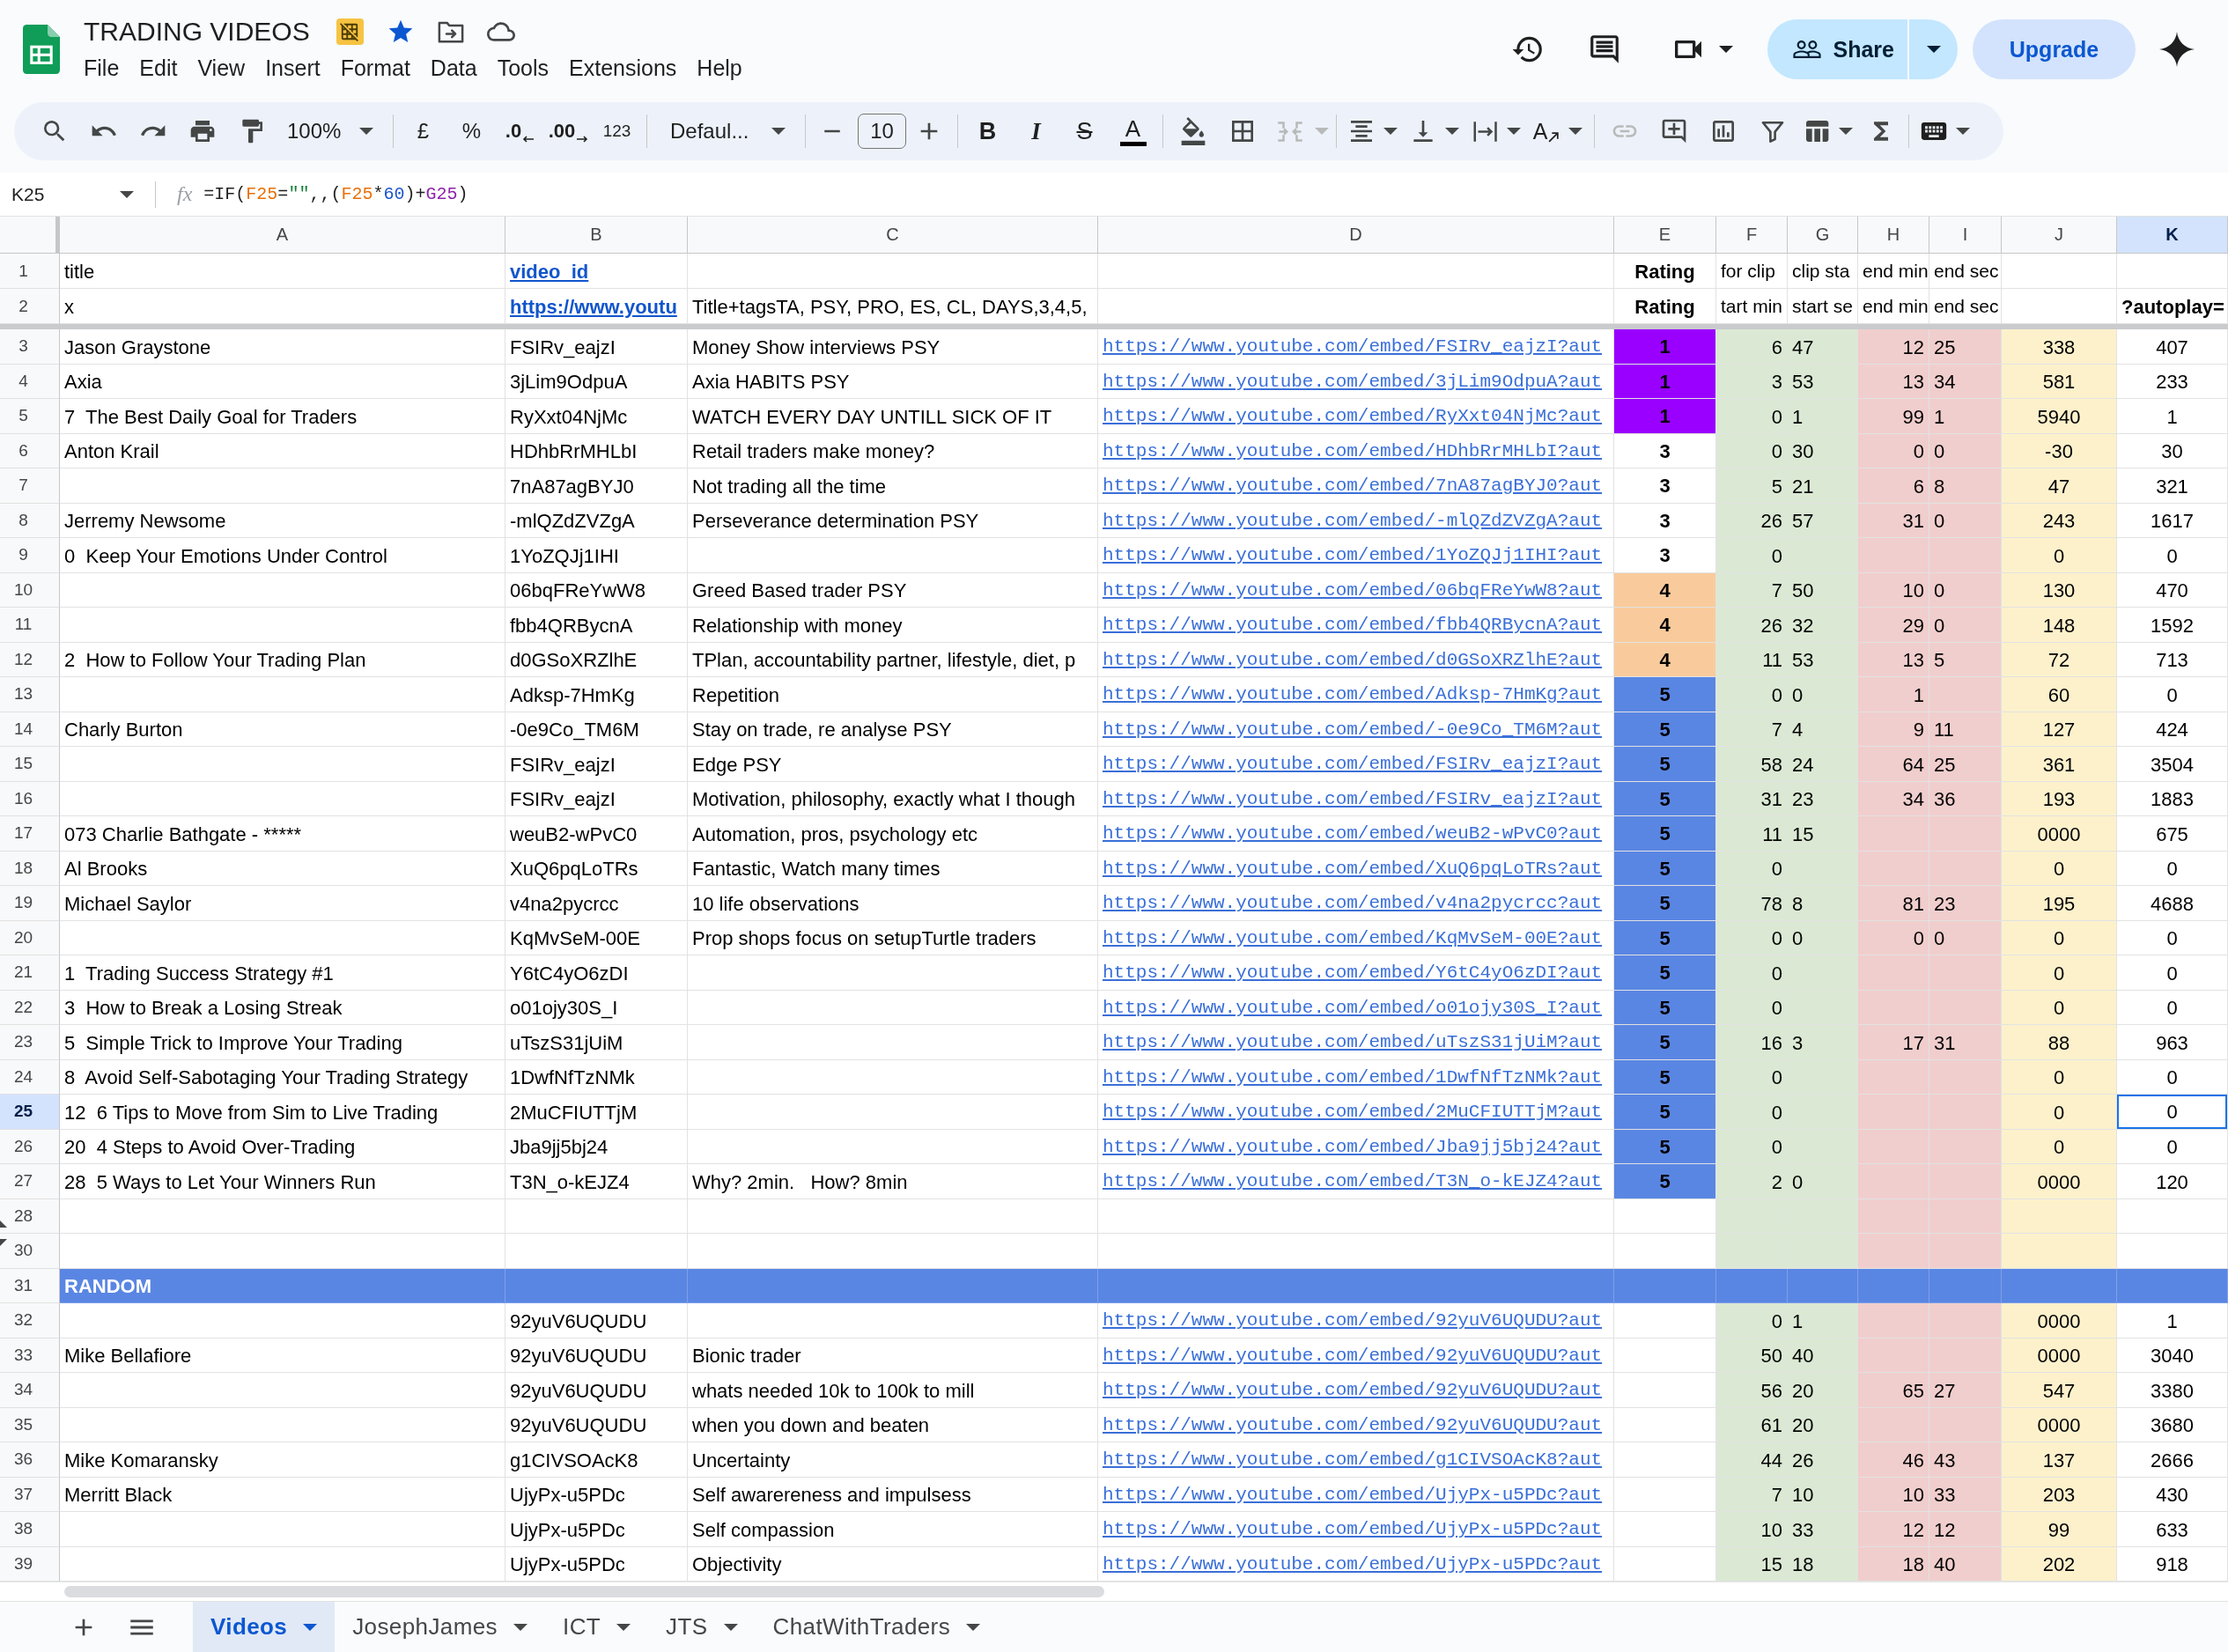 This screenshot has width=2228, height=1652. Describe the element at coordinates (1353, 1147) in the screenshot. I see `youtube-link: https://www.youtube.com/embed/Jba9jj5bj24?aut` at that location.